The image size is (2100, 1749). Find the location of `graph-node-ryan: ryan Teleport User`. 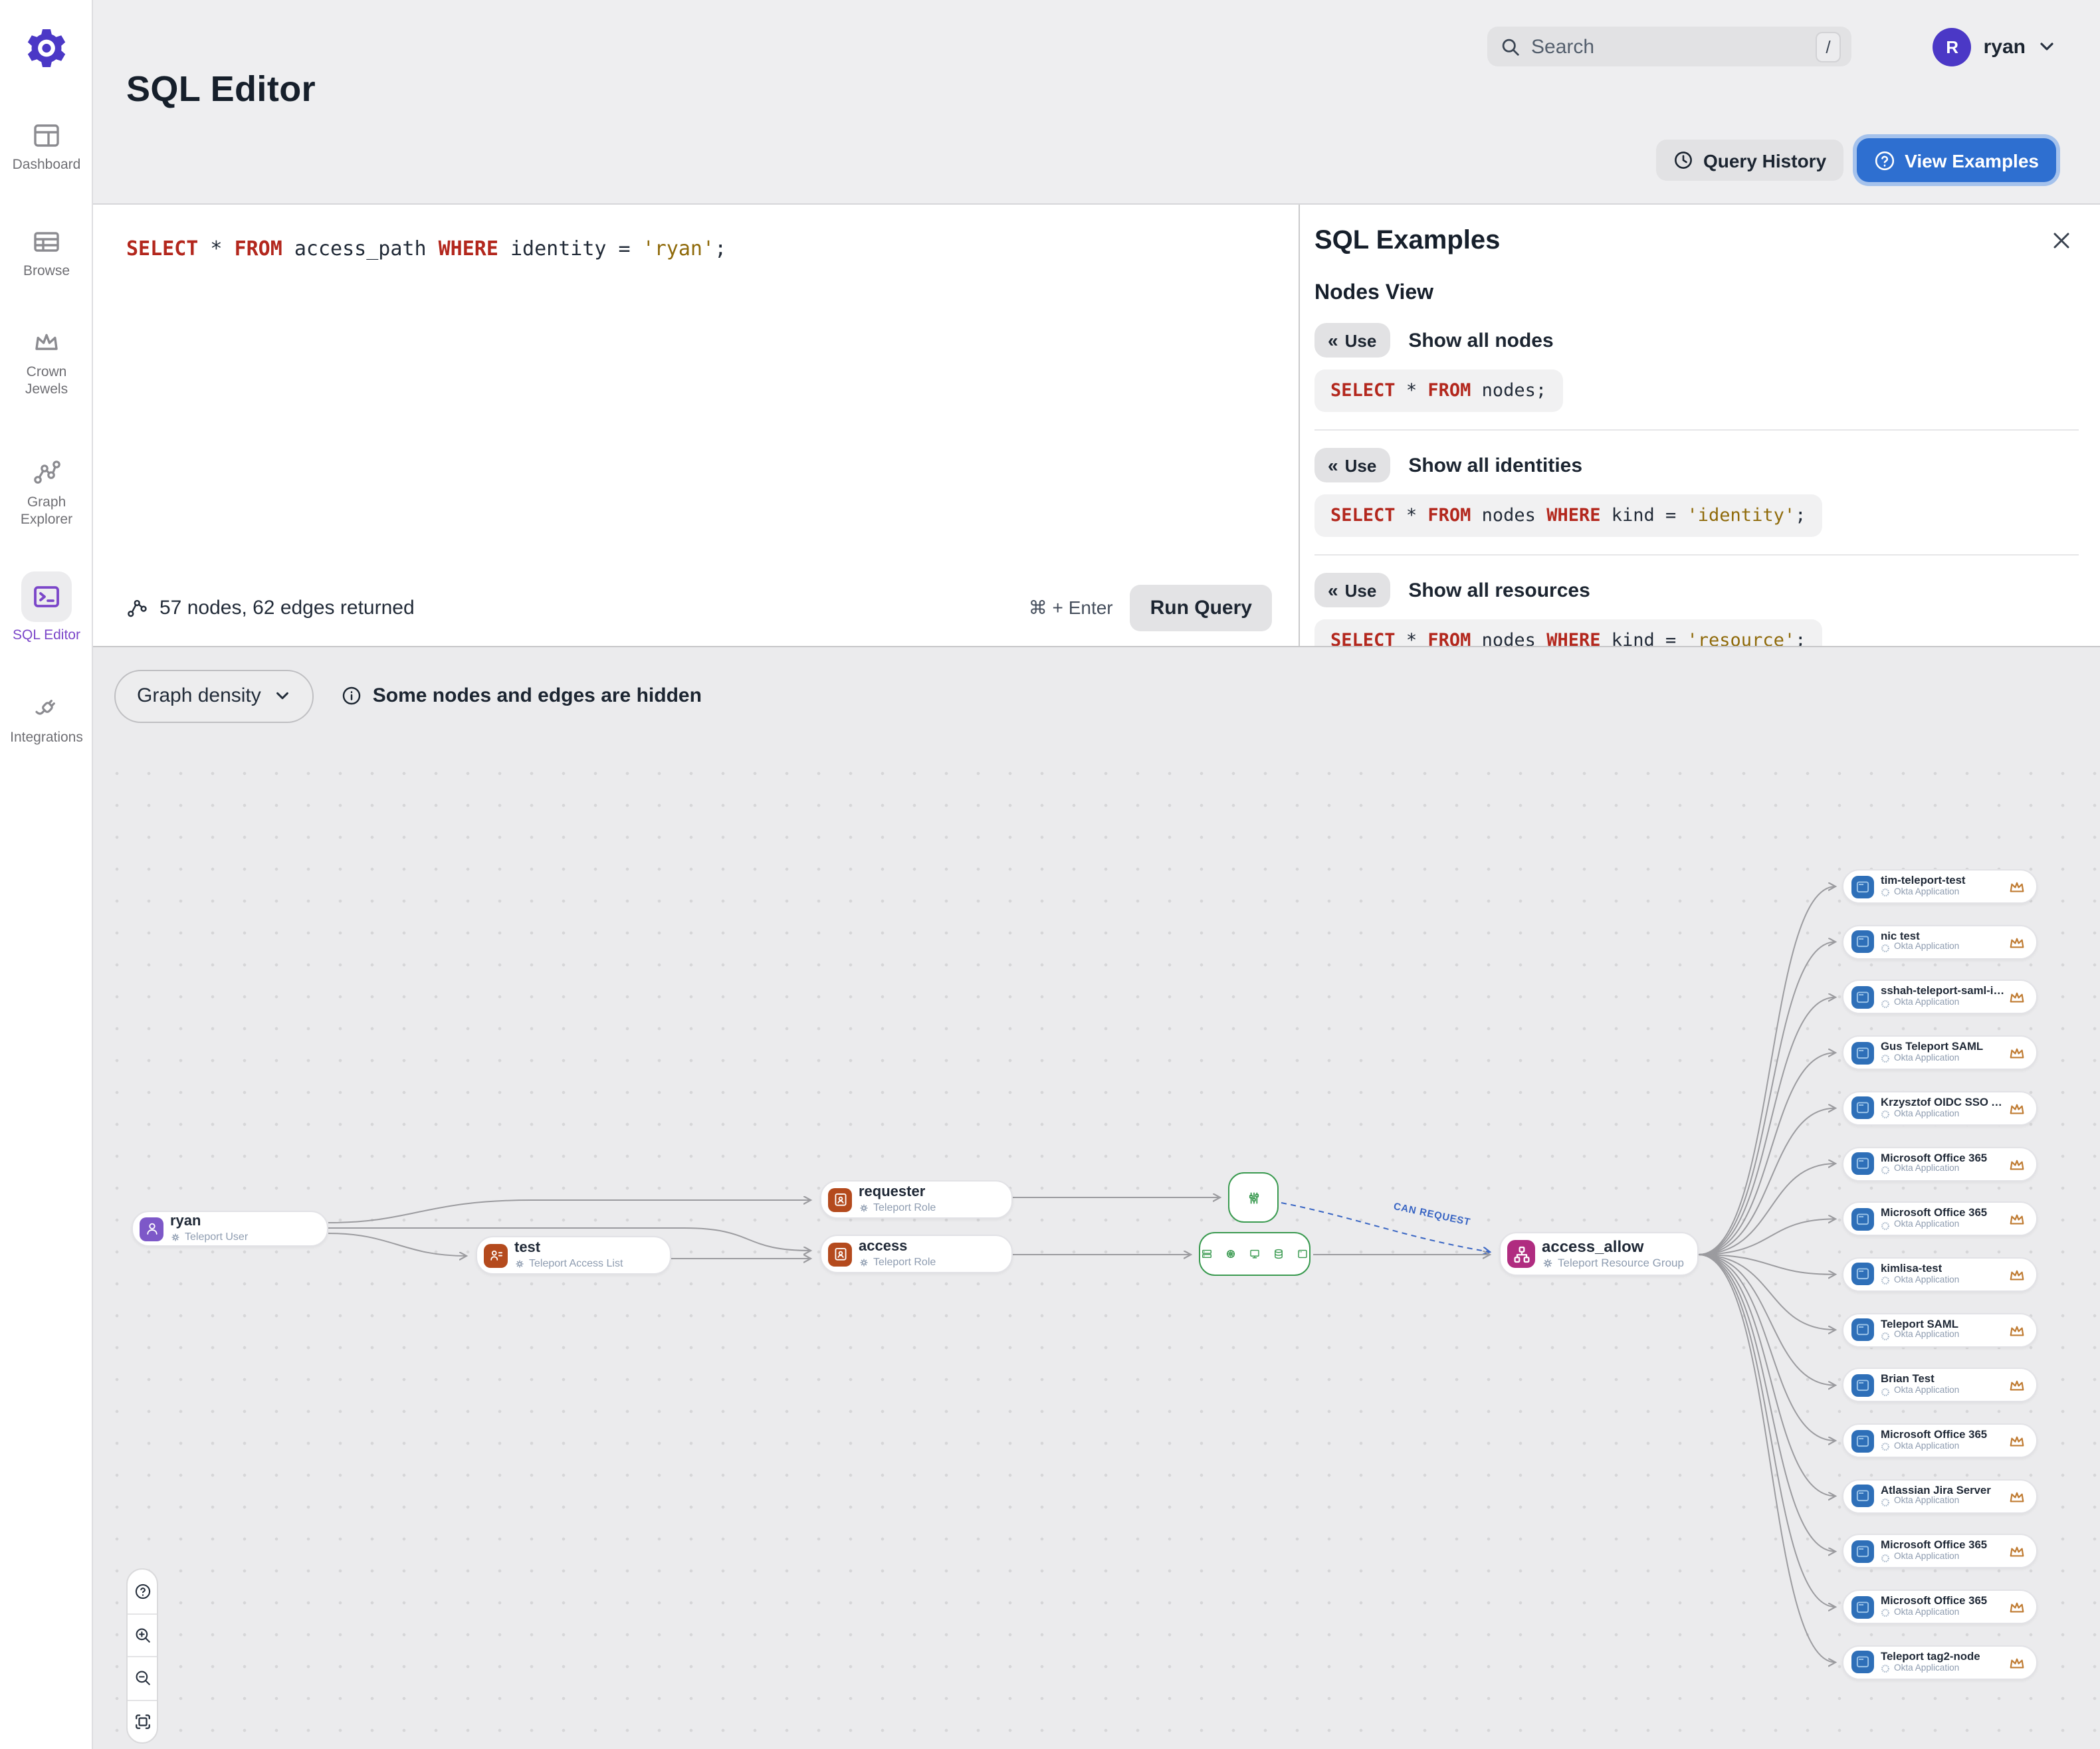

graph-node-ryan: ryan Teleport User is located at coordinates (230, 1229).